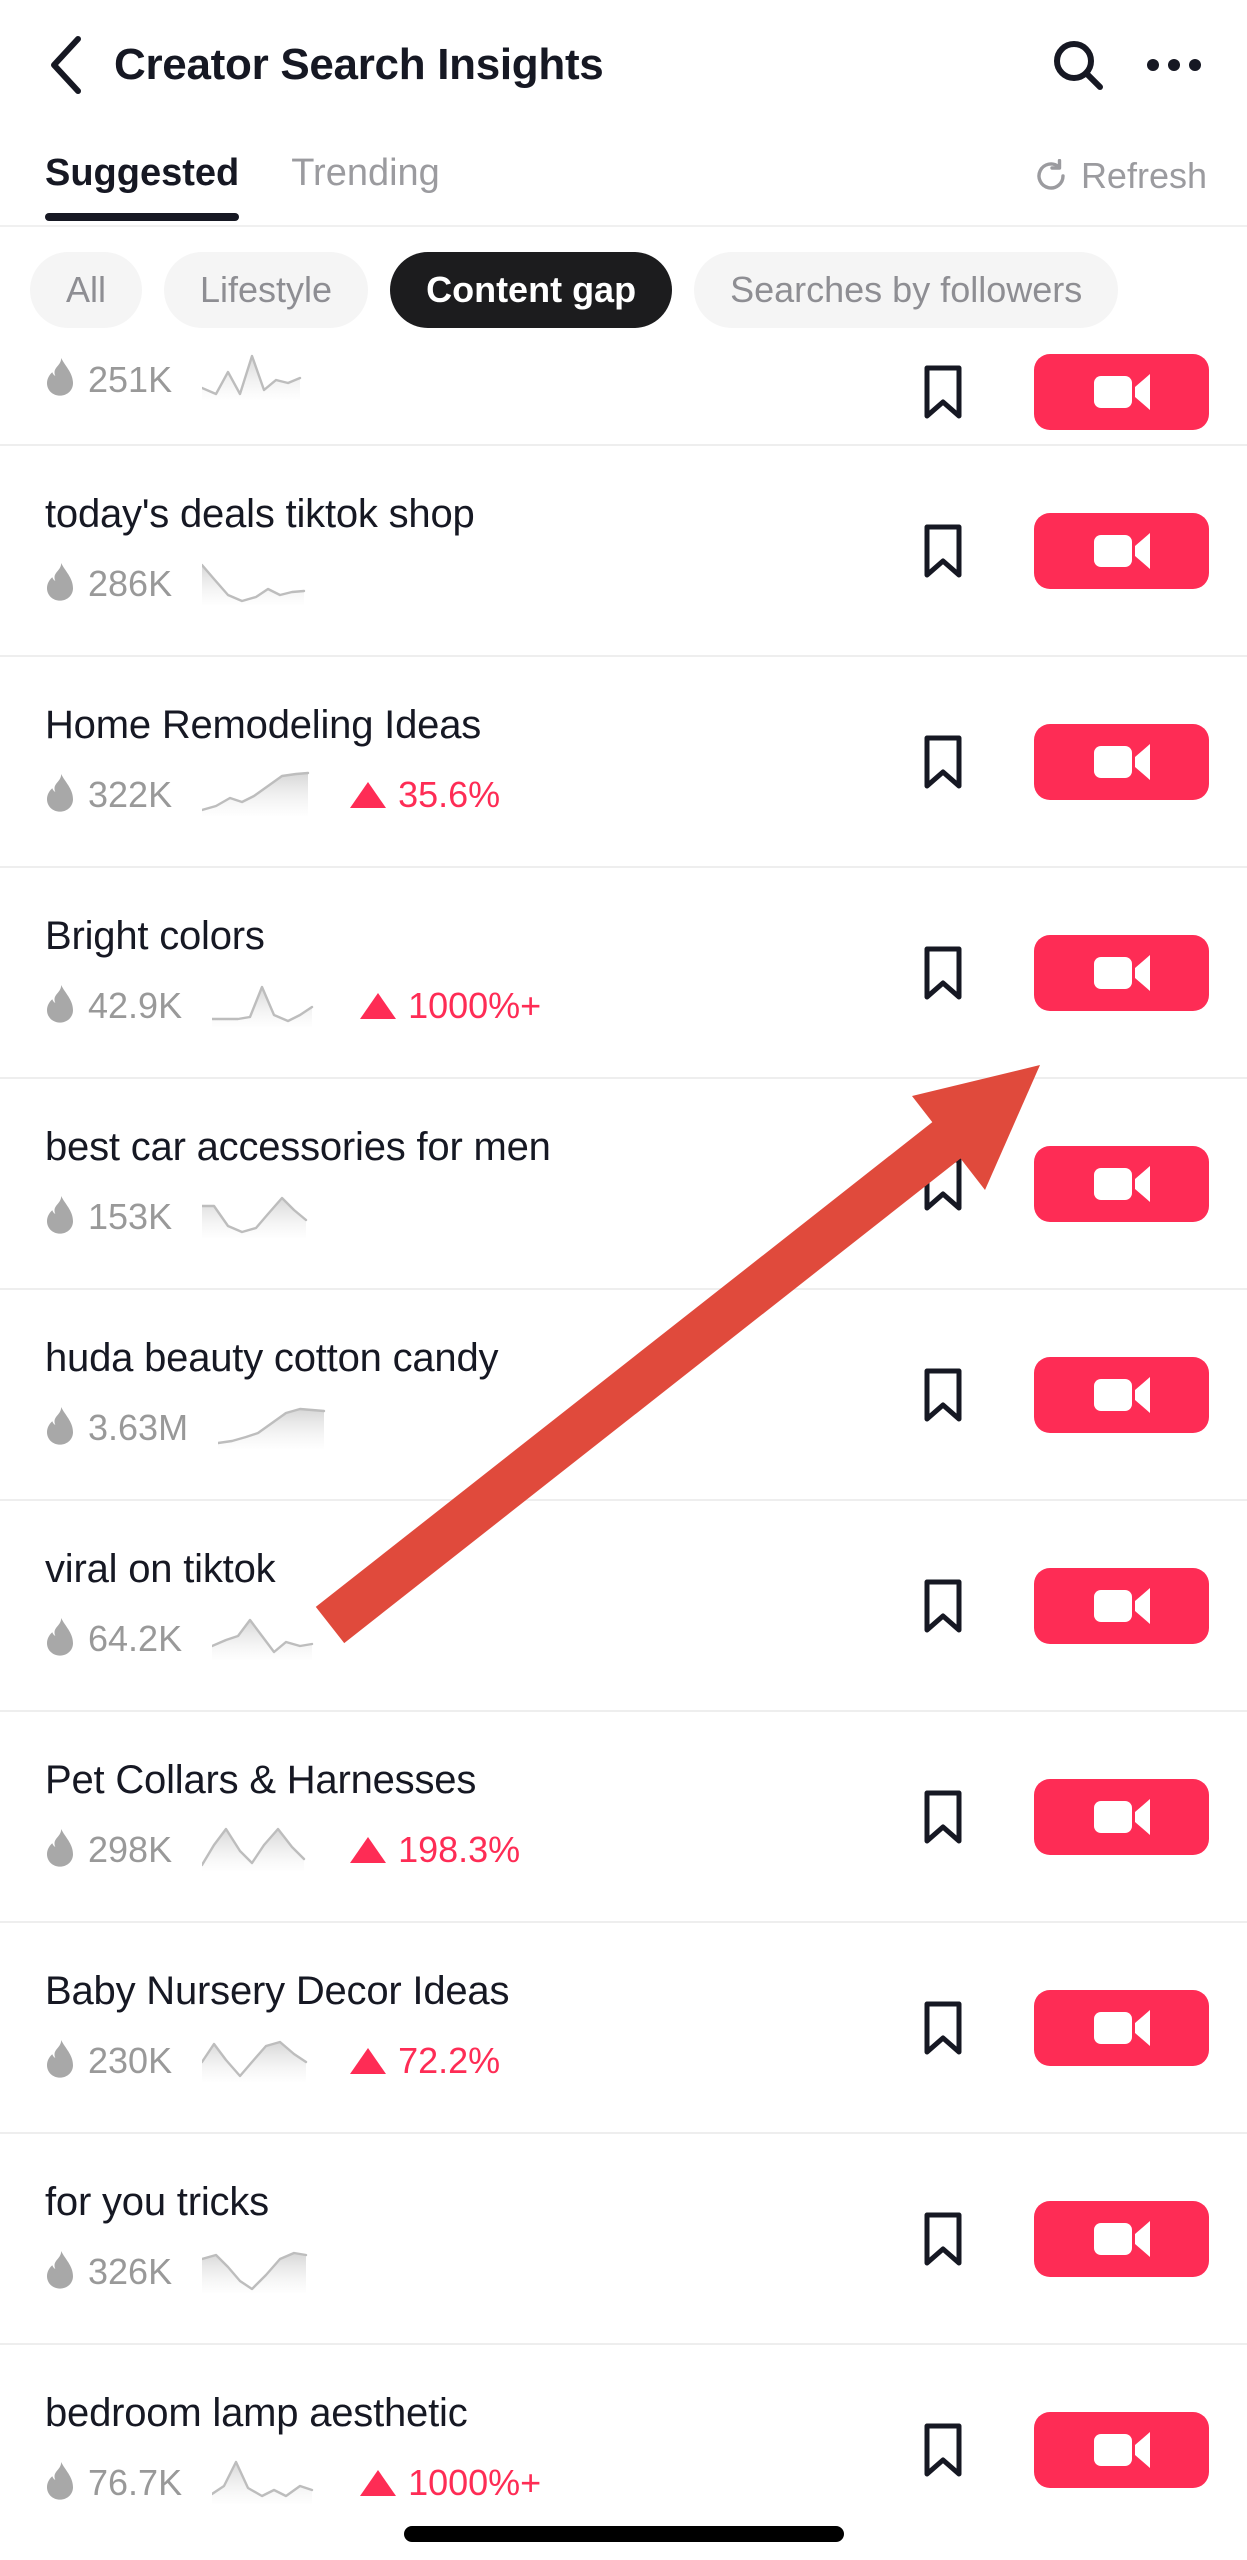 This screenshot has width=1247, height=2560. Describe the element at coordinates (365, 186) in the screenshot. I see `tab-trending: Trending` at that location.